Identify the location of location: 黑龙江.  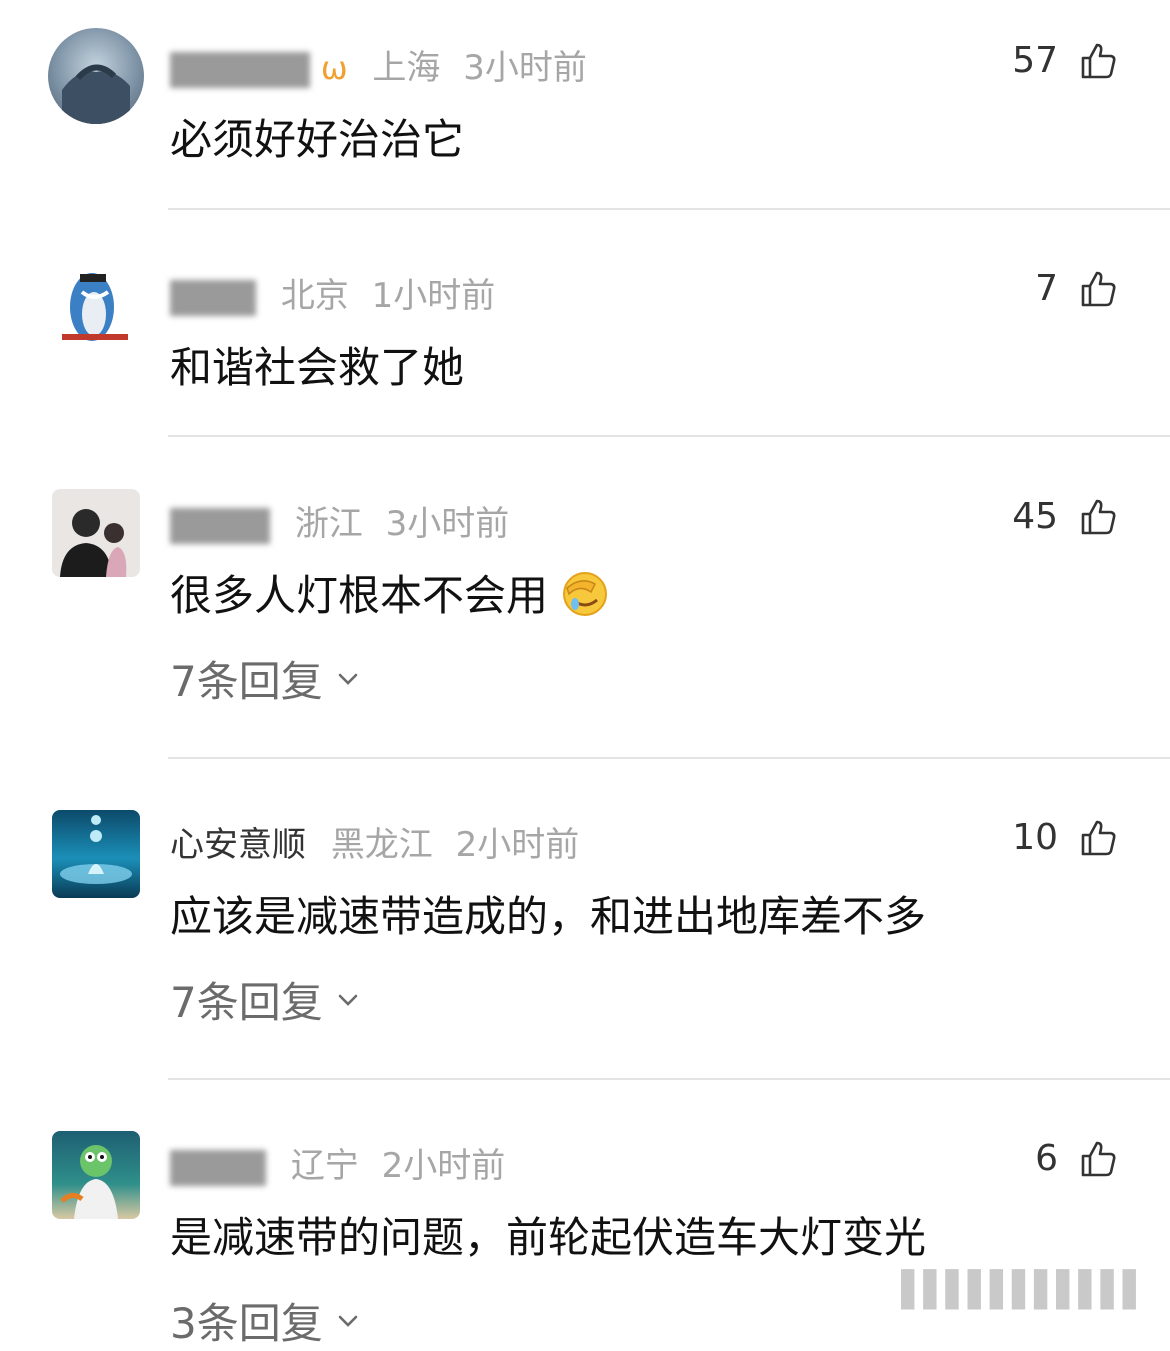
(381, 845).